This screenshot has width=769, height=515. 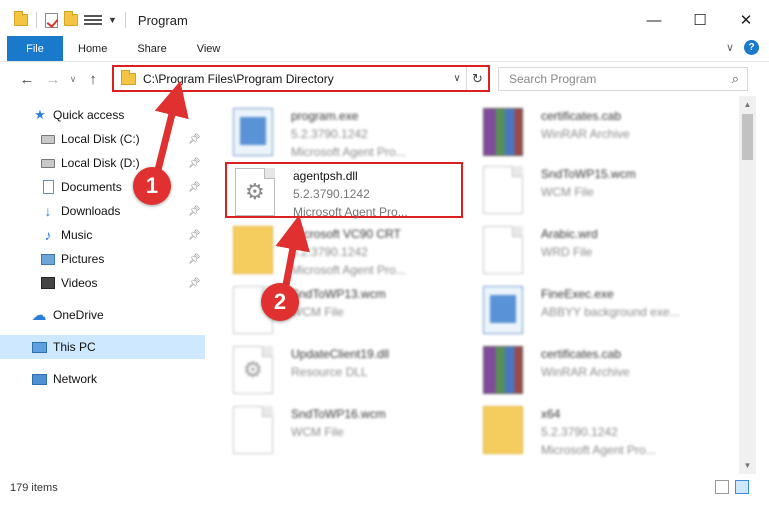 What do you see at coordinates (742, 47) in the screenshot?
I see `ribbon-right: ∨ ?` at bounding box center [742, 47].